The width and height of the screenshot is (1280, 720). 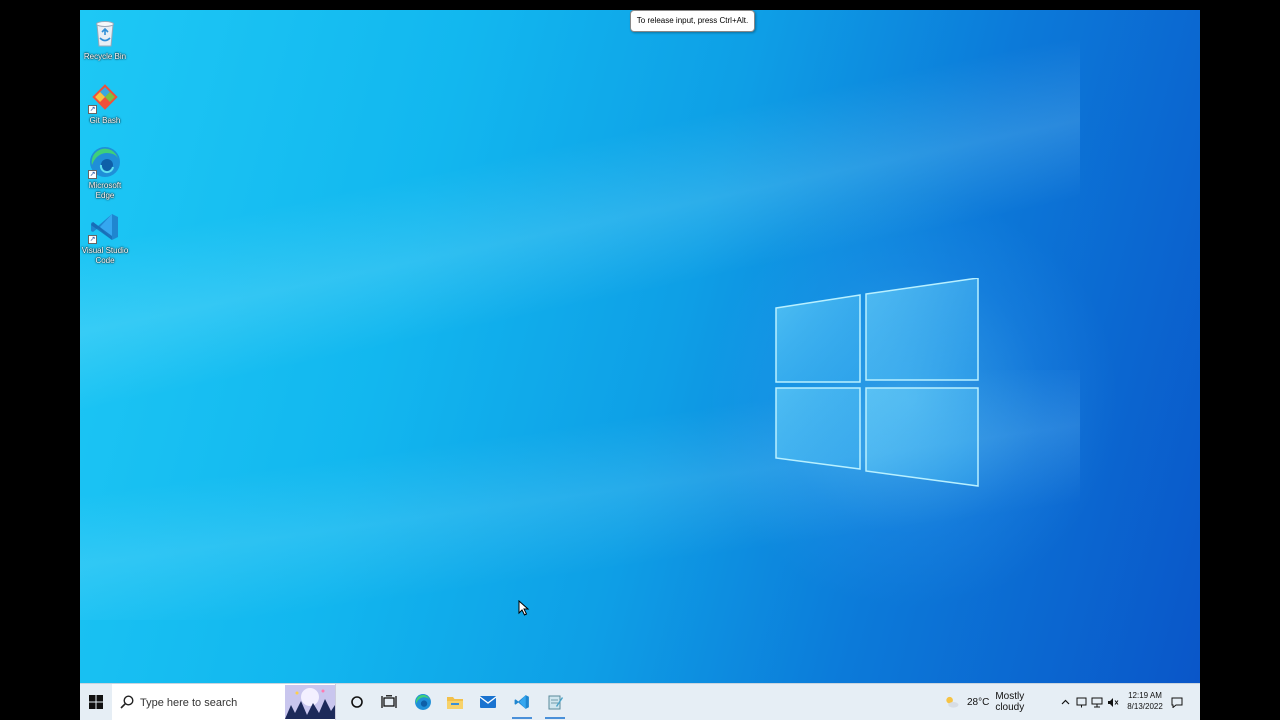 I want to click on release-input-tooltip: To release input, press Ctrl+Alt., so click(x=692, y=21).